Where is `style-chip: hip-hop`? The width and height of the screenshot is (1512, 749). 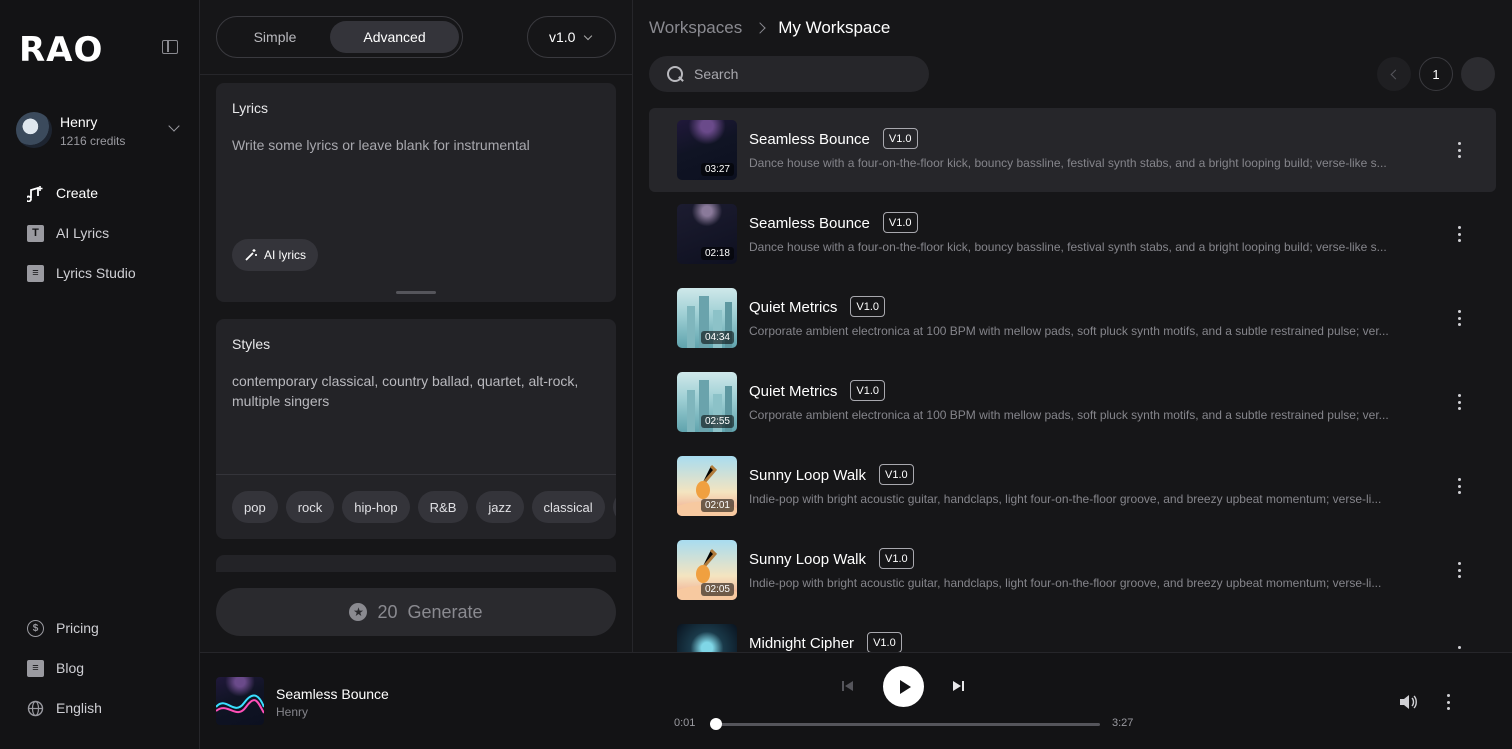 style-chip: hip-hop is located at coordinates (376, 507).